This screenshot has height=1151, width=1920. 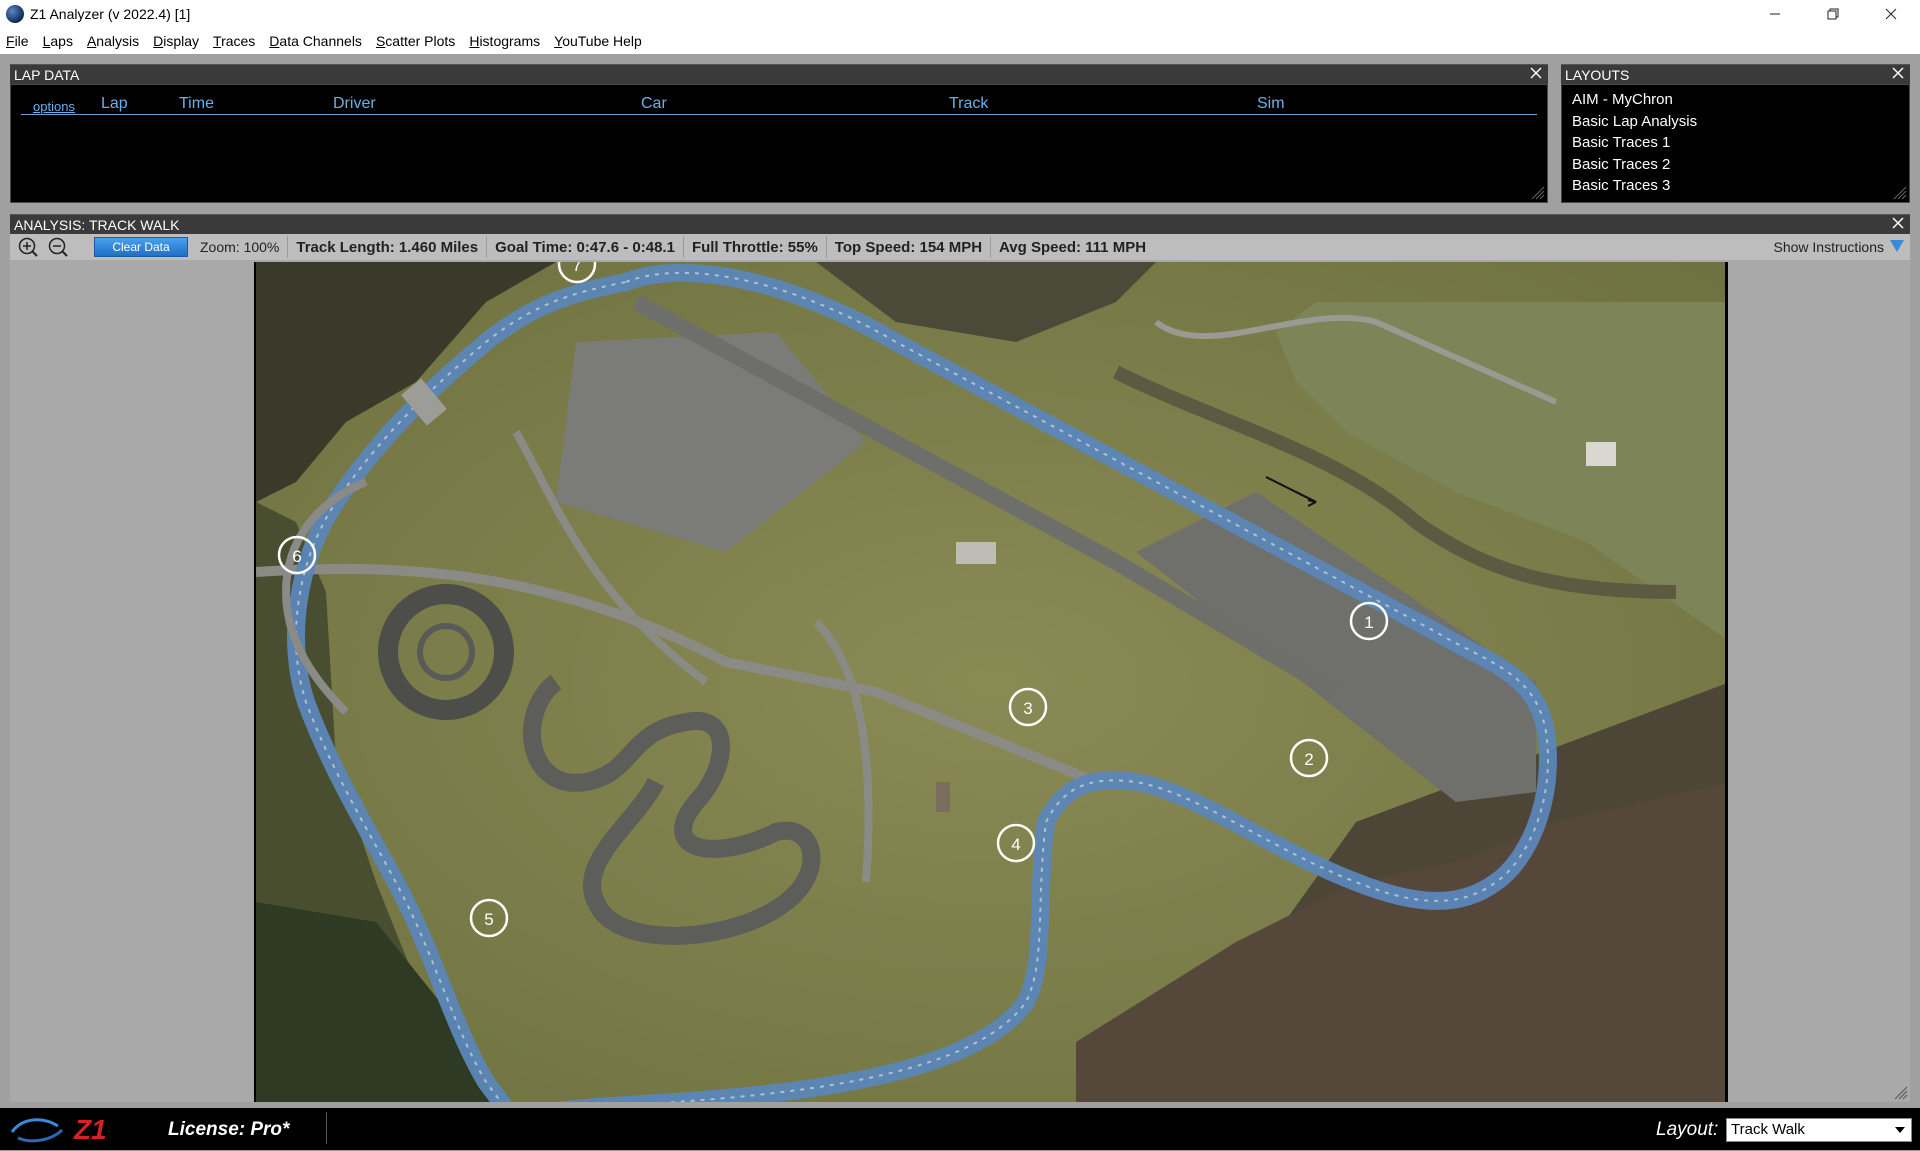 What do you see at coordinates (1027, 708) in the screenshot?
I see `svg-text: 3` at bounding box center [1027, 708].